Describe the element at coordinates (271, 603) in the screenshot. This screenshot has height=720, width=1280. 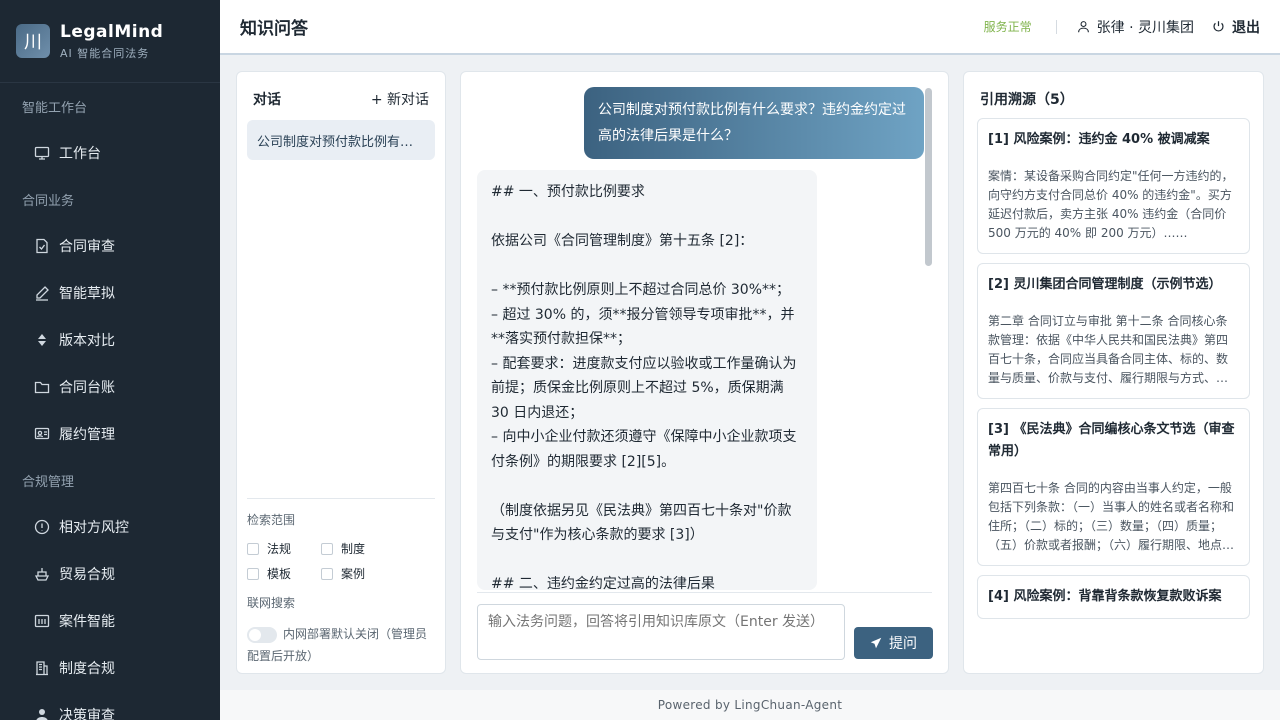
I see `web-search-label: 联网搜索` at that location.